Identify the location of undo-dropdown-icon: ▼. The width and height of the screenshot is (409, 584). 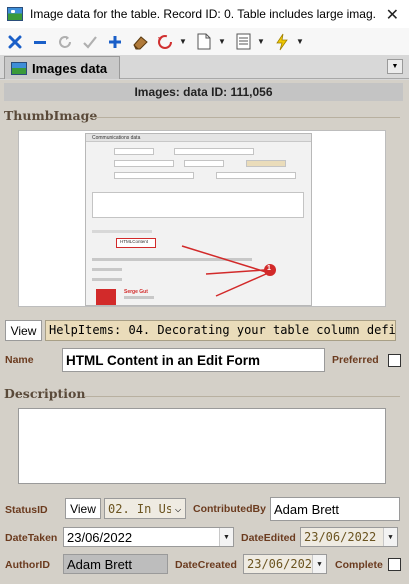
(183, 41).